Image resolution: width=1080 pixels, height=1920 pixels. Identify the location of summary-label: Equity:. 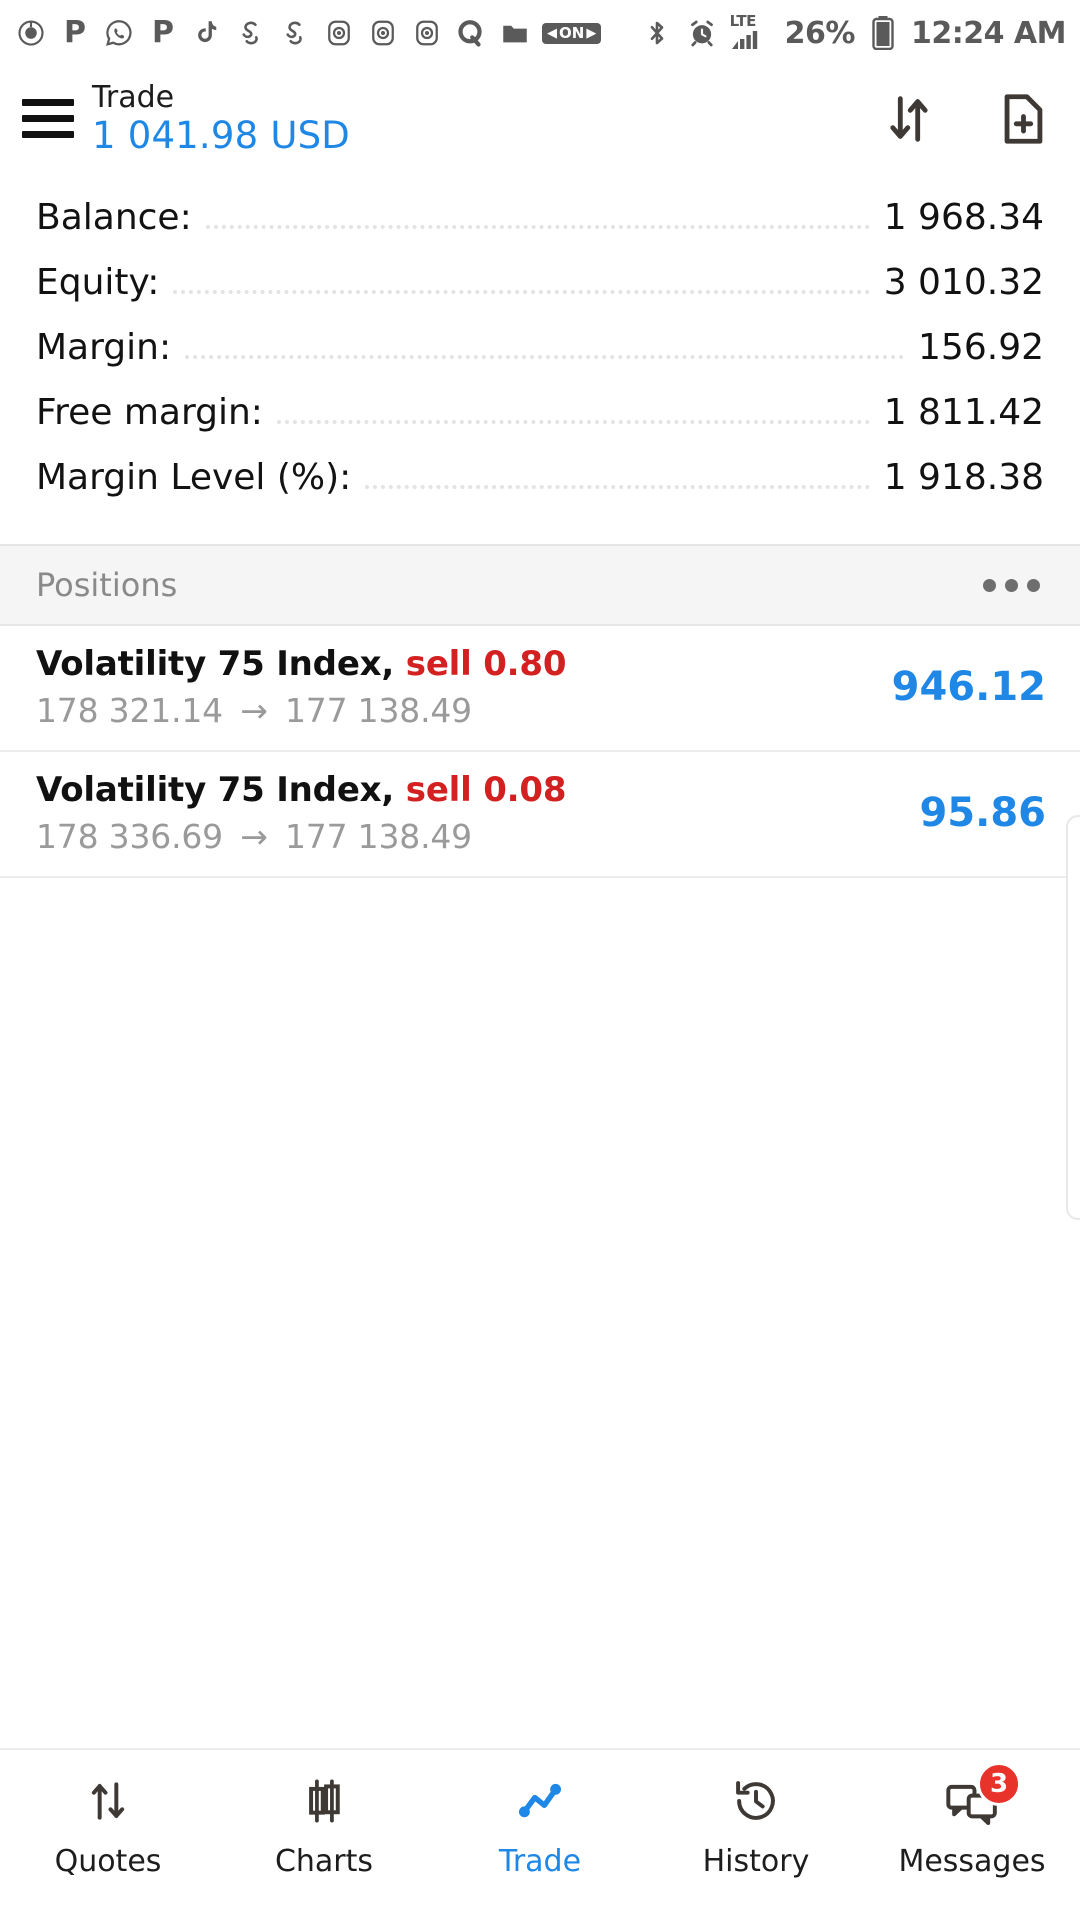
(98, 282).